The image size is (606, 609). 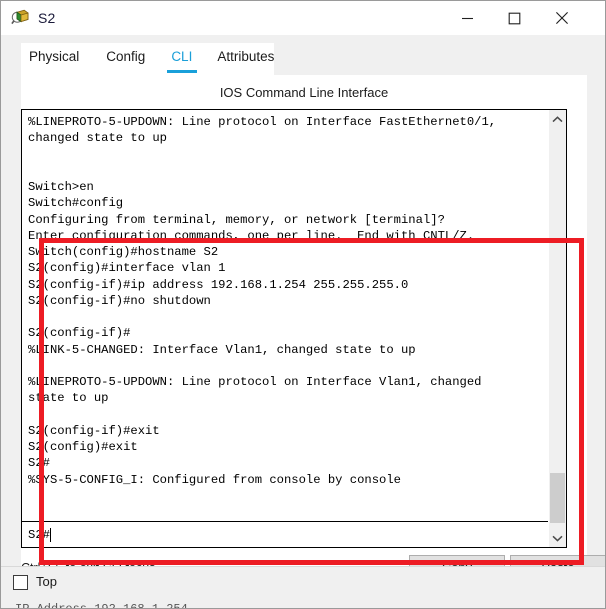 I want to click on tab-attributes: Attributes, so click(x=245, y=56).